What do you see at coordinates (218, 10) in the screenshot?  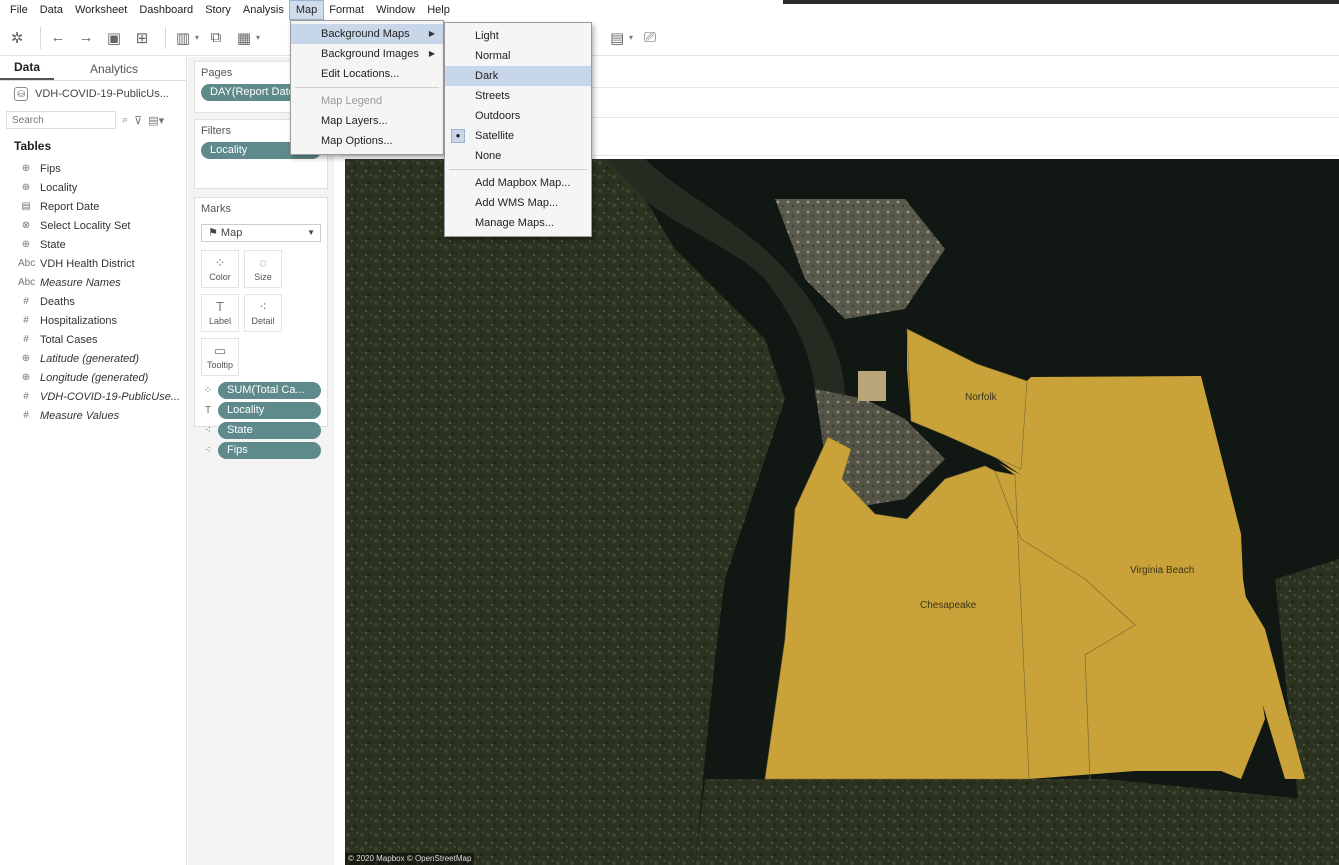 I see `menu-story: Story` at bounding box center [218, 10].